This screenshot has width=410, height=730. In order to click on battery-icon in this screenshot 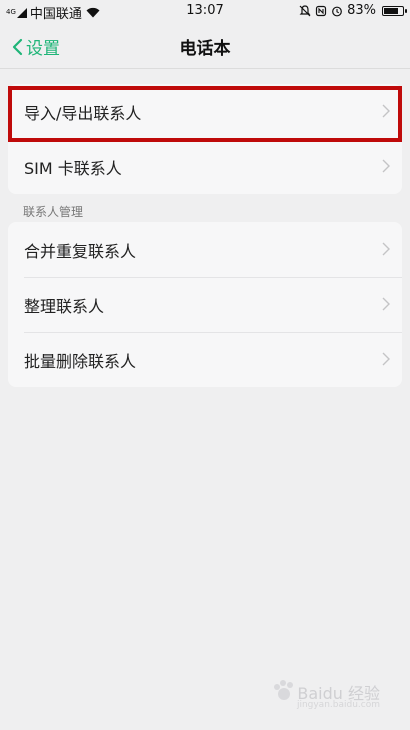, I will do `click(394, 10)`.